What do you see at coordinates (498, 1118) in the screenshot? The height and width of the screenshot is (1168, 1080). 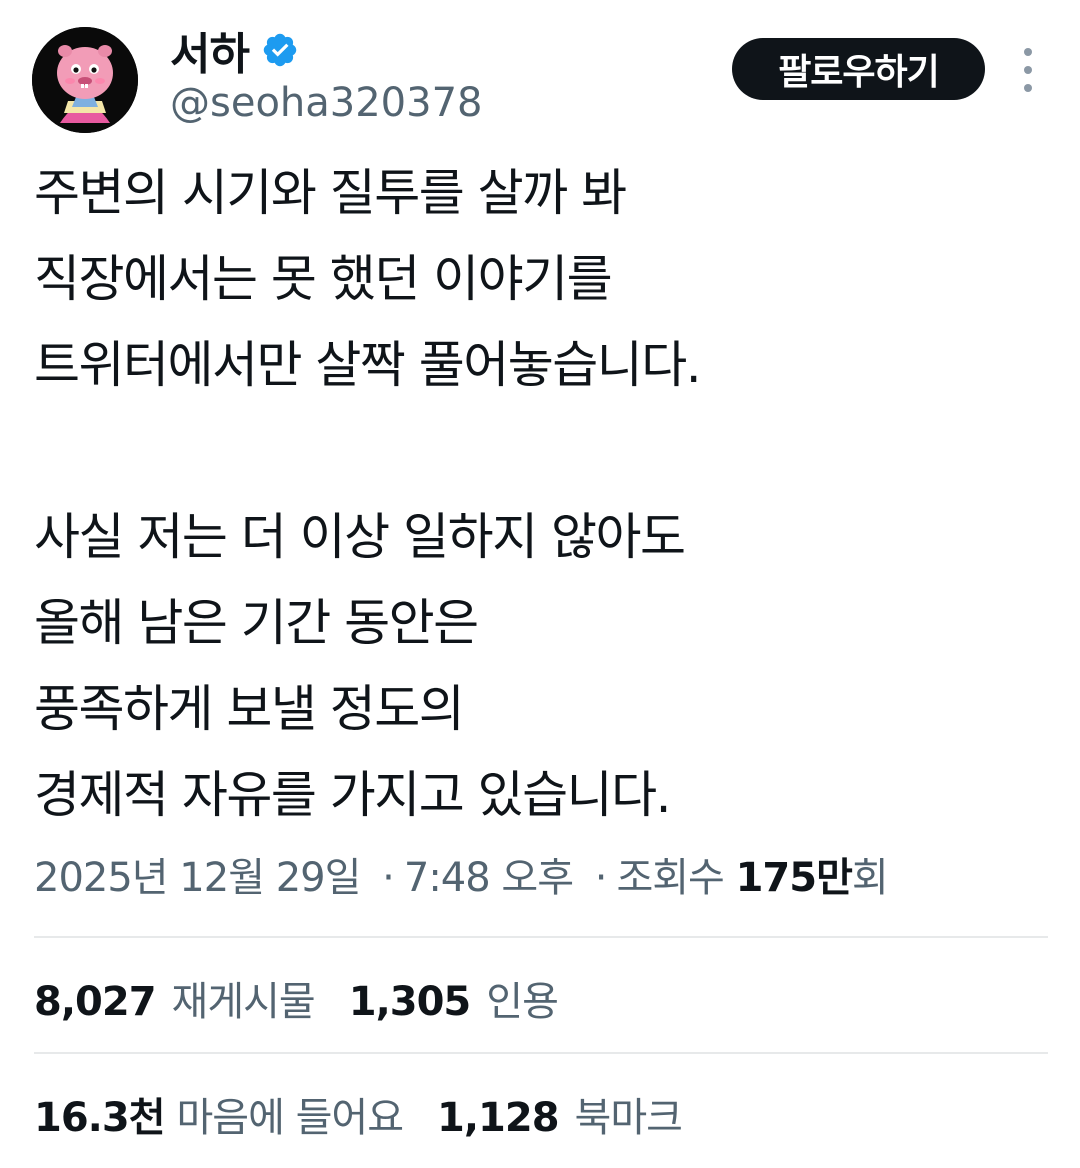 I see `bookmarks-count: 1,128` at bounding box center [498, 1118].